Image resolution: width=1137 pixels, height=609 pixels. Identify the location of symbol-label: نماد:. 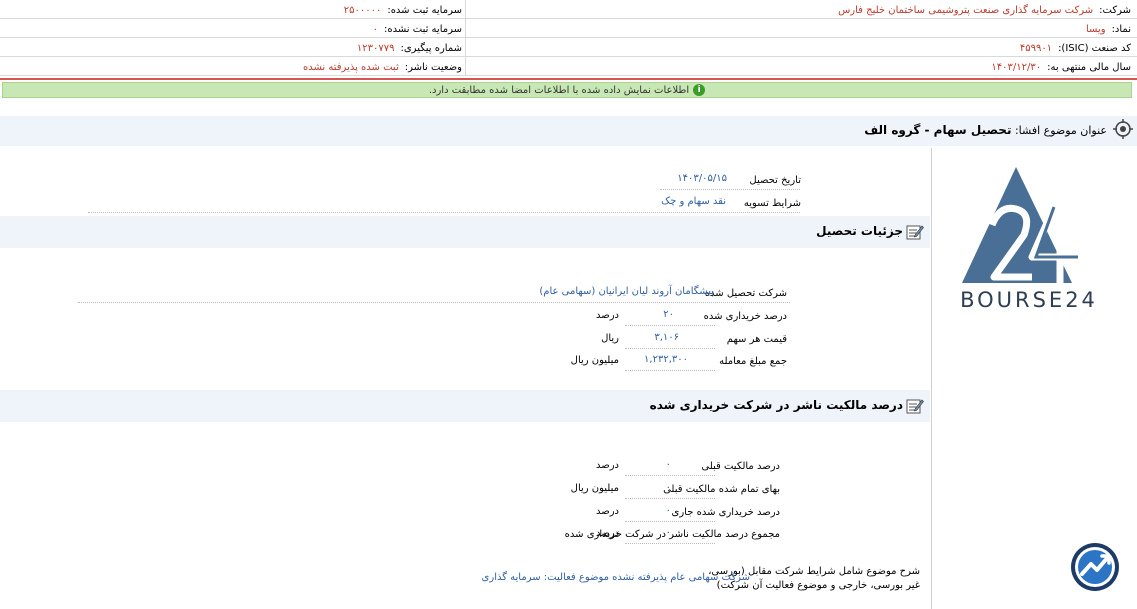
(1121, 29).